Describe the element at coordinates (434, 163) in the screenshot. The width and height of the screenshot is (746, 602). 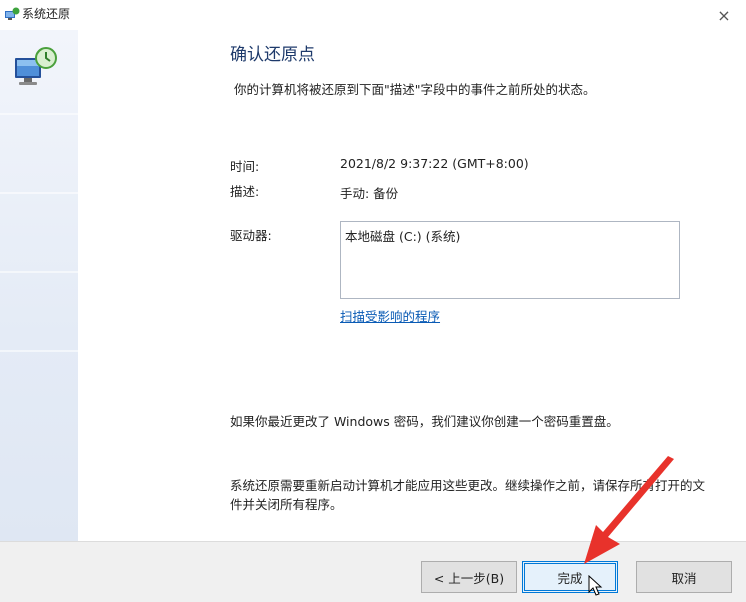
I see `time-value: 2021/8/2 9:37:22 (GMT+8:00)` at that location.